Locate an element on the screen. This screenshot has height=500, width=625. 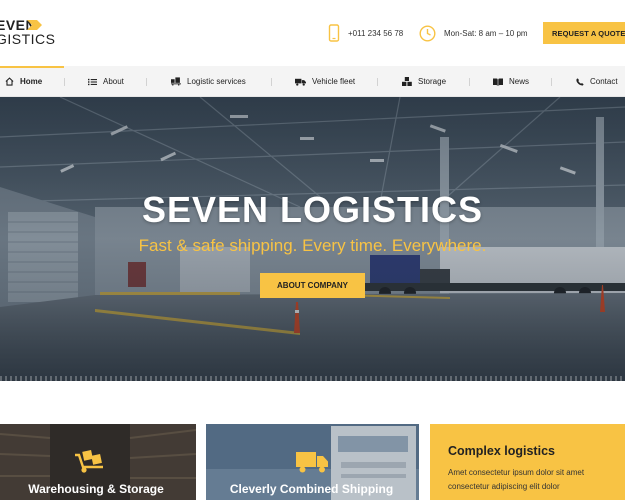
nav-item-news: News is located at coordinates (511, 81).